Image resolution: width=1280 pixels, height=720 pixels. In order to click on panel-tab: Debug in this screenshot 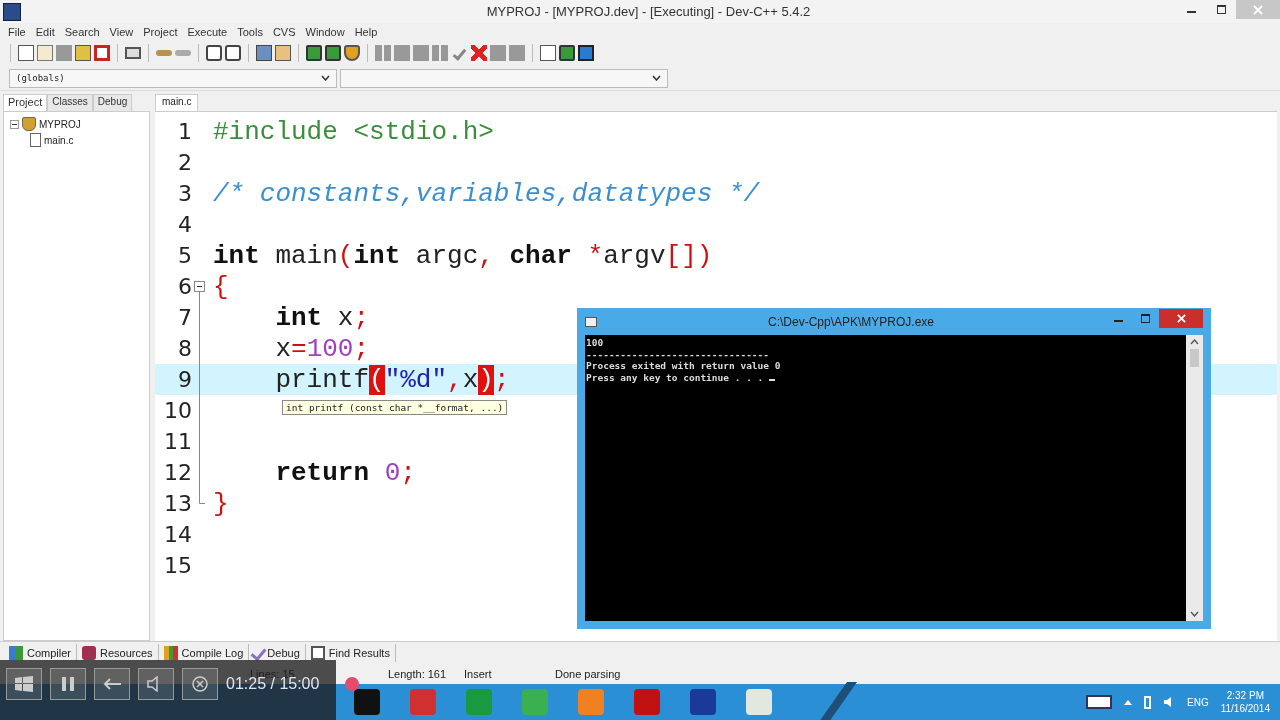, I will do `click(112, 102)`.